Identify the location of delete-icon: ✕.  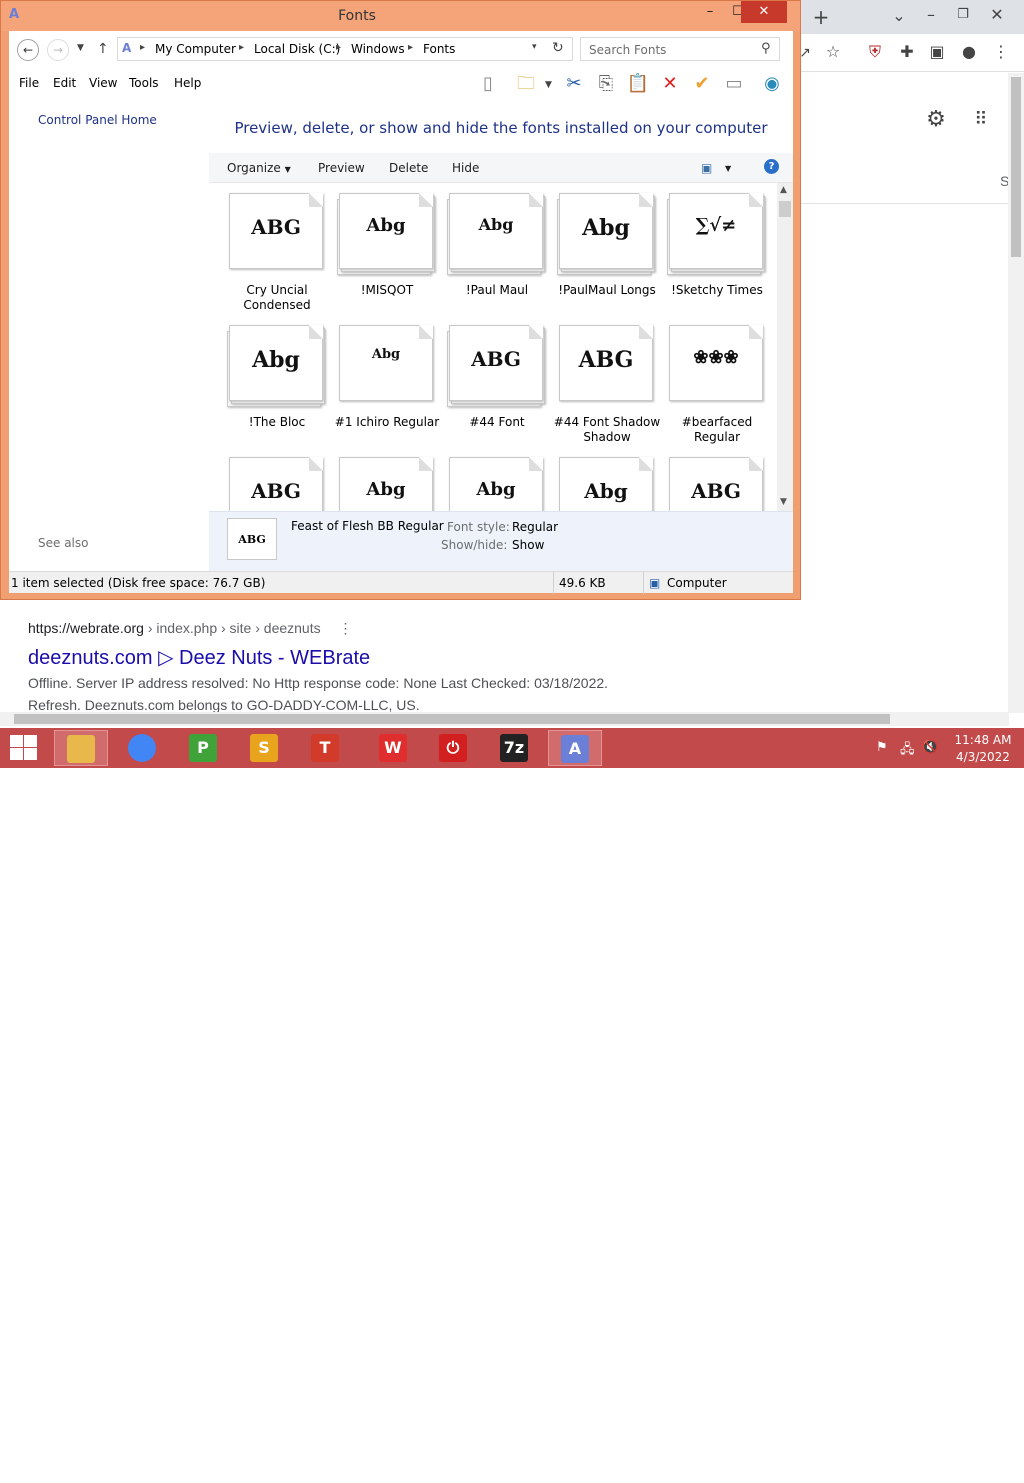
(670, 84).